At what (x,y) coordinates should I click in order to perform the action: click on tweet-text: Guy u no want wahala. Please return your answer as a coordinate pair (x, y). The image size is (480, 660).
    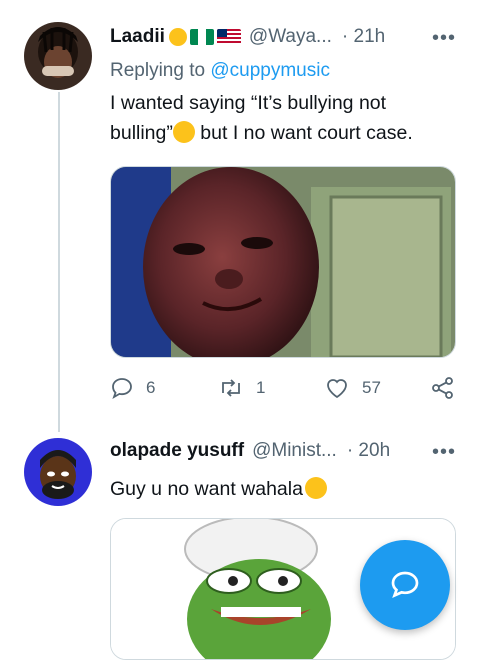
    Looking at the image, I should click on (285, 489).